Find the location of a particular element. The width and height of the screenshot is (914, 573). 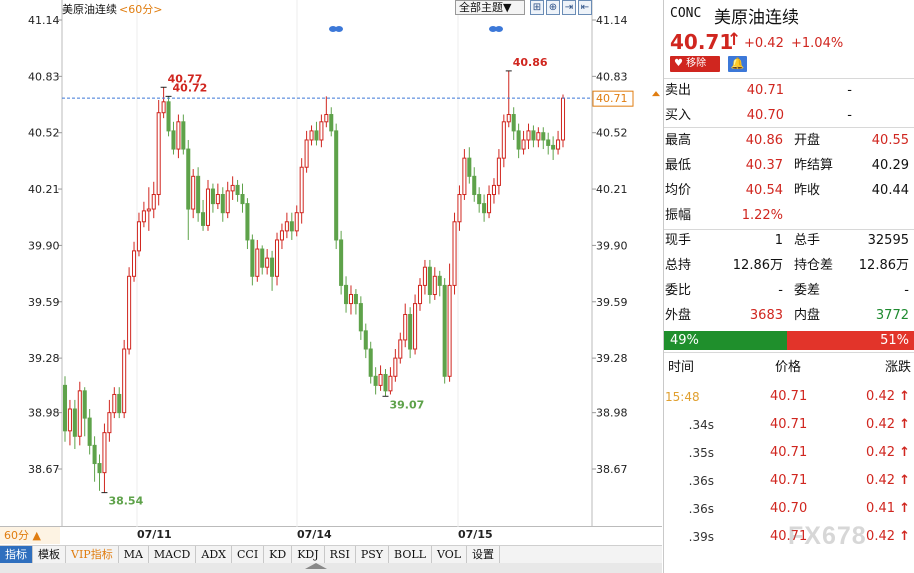

tab-macd: MACD is located at coordinates (173, 554).